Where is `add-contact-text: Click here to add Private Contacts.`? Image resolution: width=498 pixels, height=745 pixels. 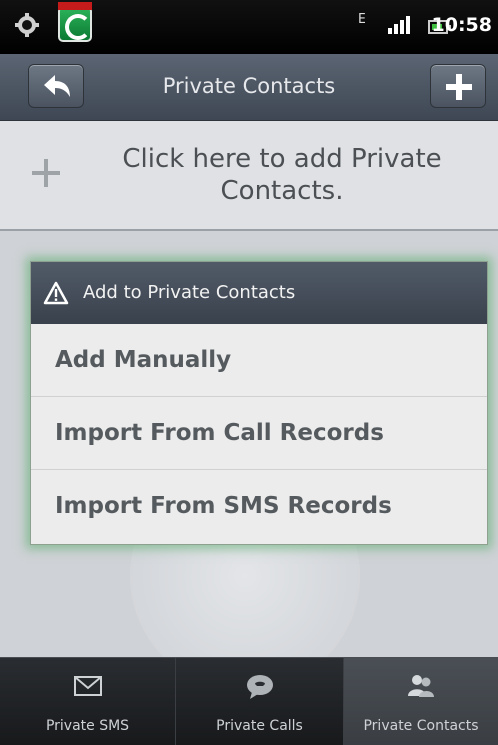
add-contact-text: Click here to add Private Contacts. is located at coordinates (282, 175).